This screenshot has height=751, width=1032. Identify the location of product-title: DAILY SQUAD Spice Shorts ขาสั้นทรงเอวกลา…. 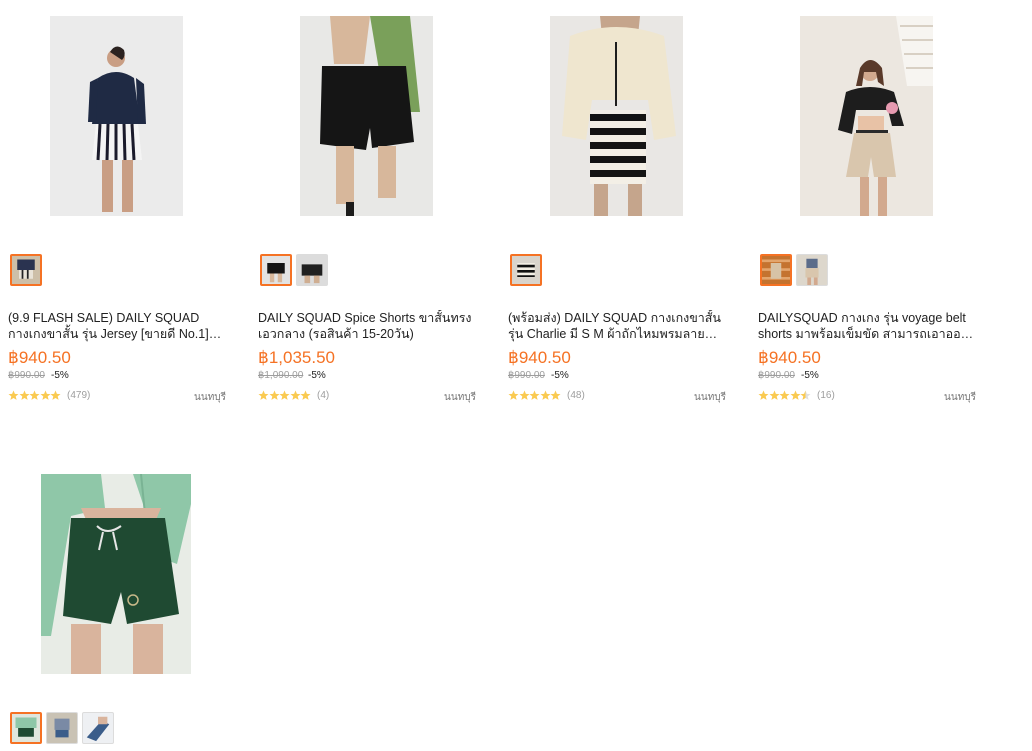
(367, 326).